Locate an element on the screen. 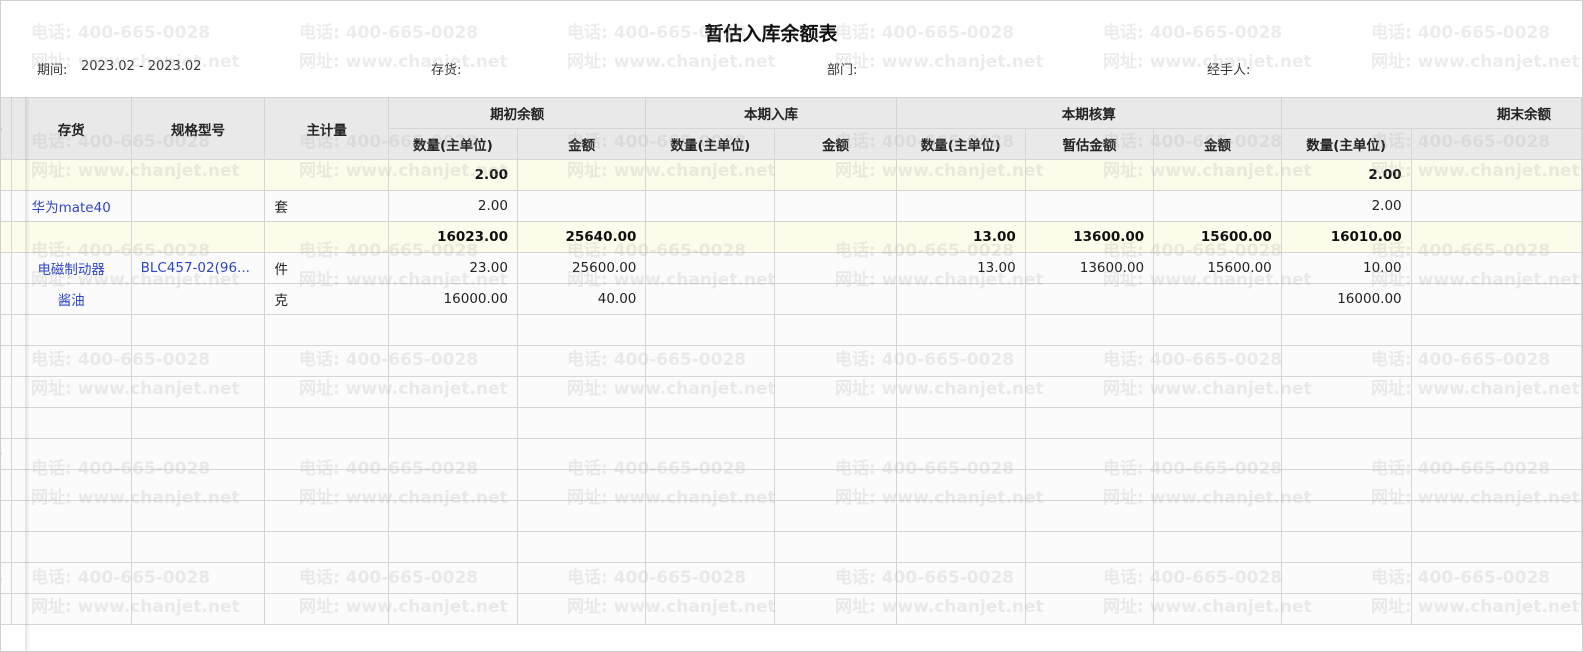 Image resolution: width=1583 pixels, height=652 pixels. cell-open-amount: 25600.00 is located at coordinates (581, 268).